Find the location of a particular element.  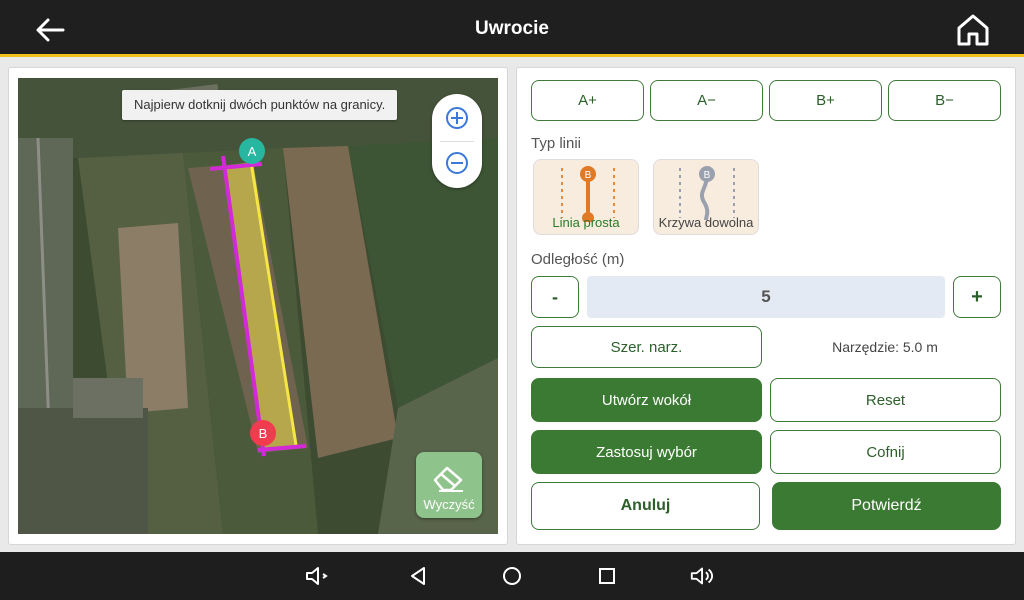

clear-button-label: Wyczyść is located at coordinates (449, 504).